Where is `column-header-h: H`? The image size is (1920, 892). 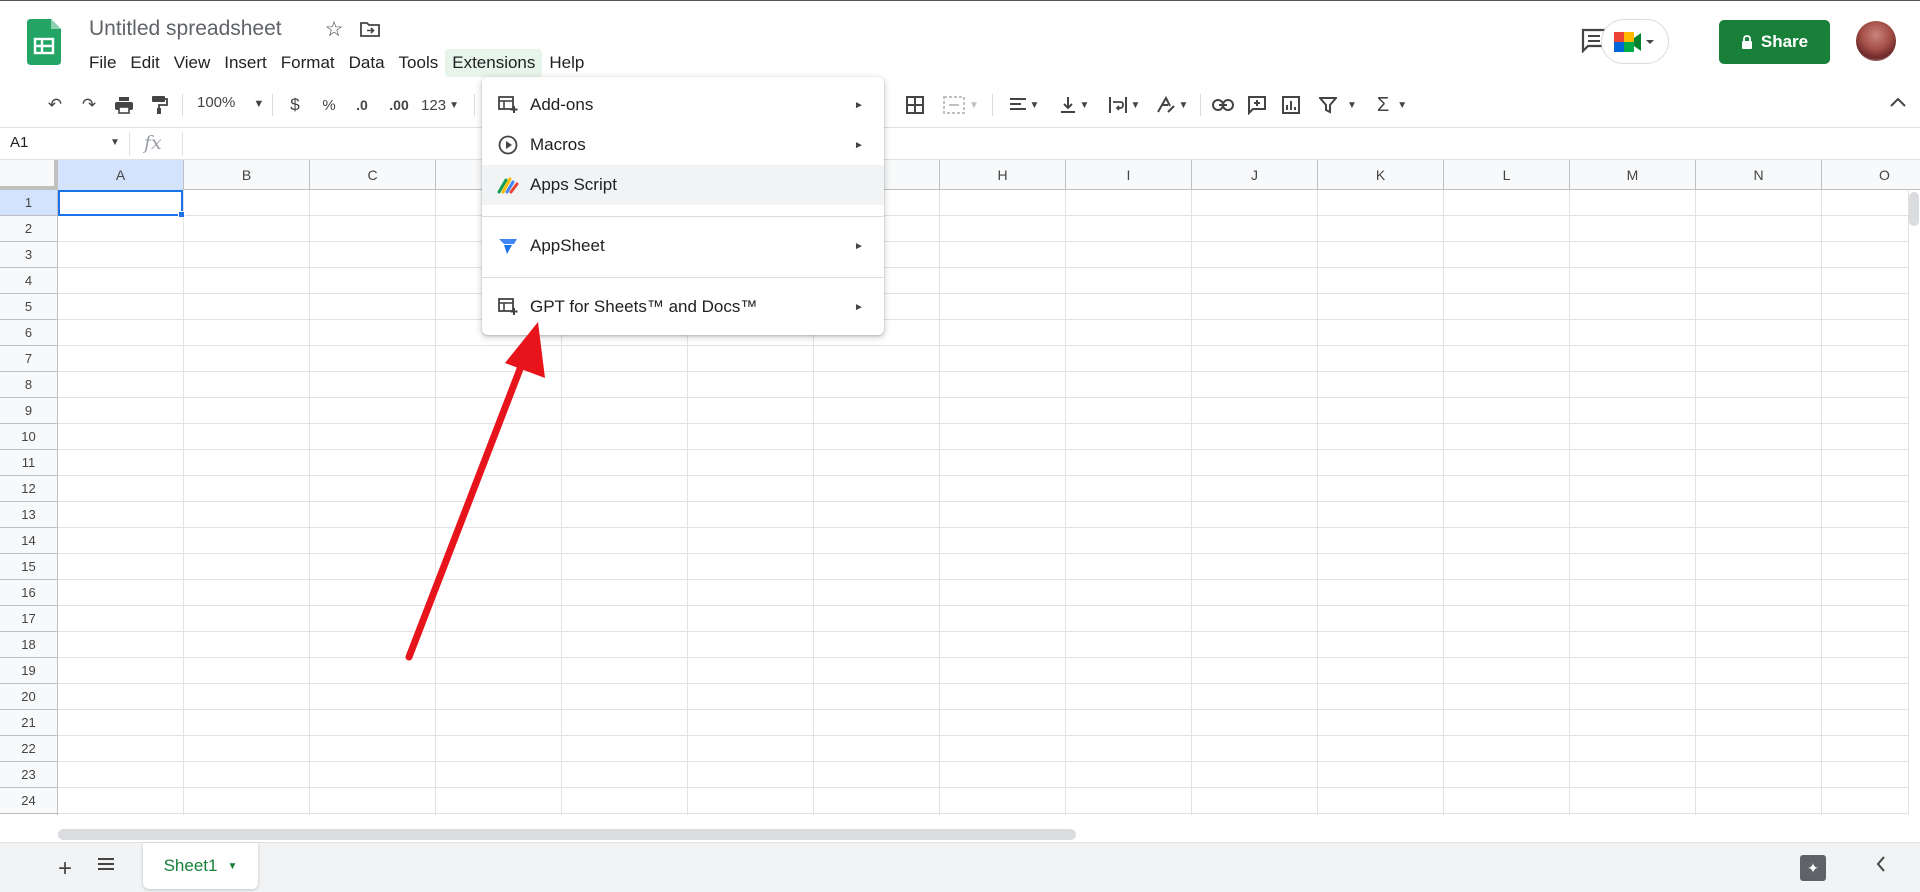
column-header-h: H is located at coordinates (1003, 175).